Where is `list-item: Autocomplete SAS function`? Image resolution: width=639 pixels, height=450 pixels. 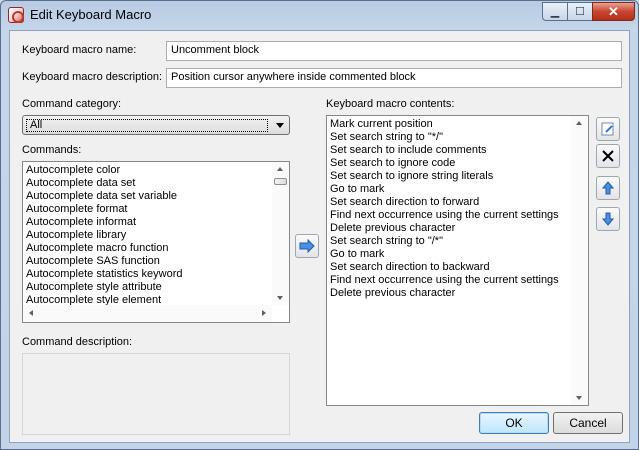
list-item: Autocomplete SAS function is located at coordinates (156, 261).